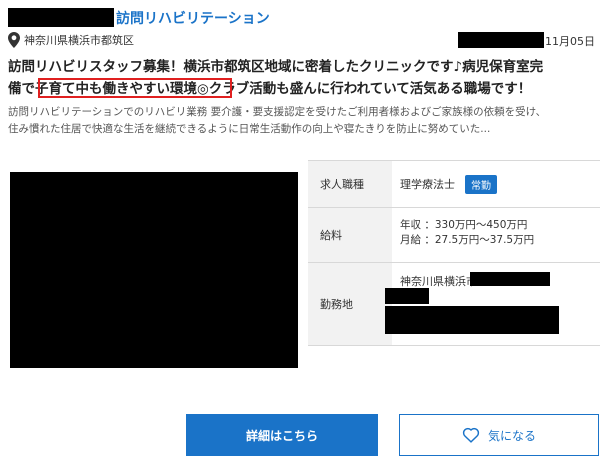  What do you see at coordinates (193, 18) in the screenshot?
I see `facility-name: 訪問リハビリテーション` at bounding box center [193, 18].